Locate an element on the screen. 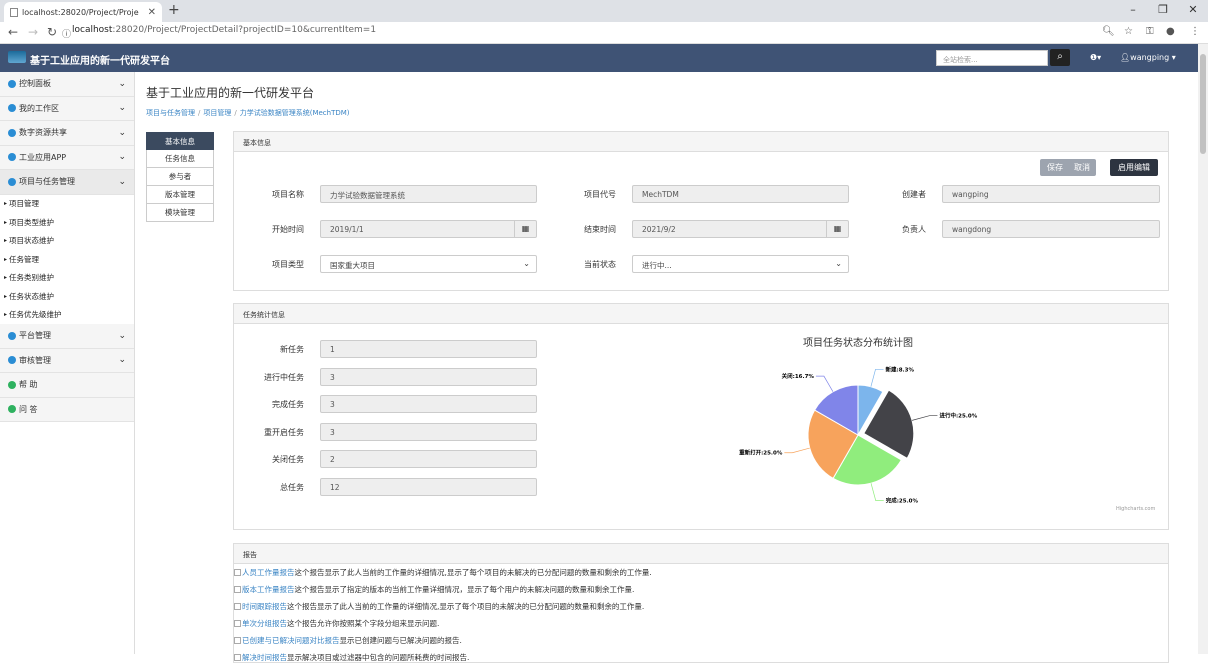 The image size is (1208, 666). stat-value-field: 2 is located at coordinates (428, 459).